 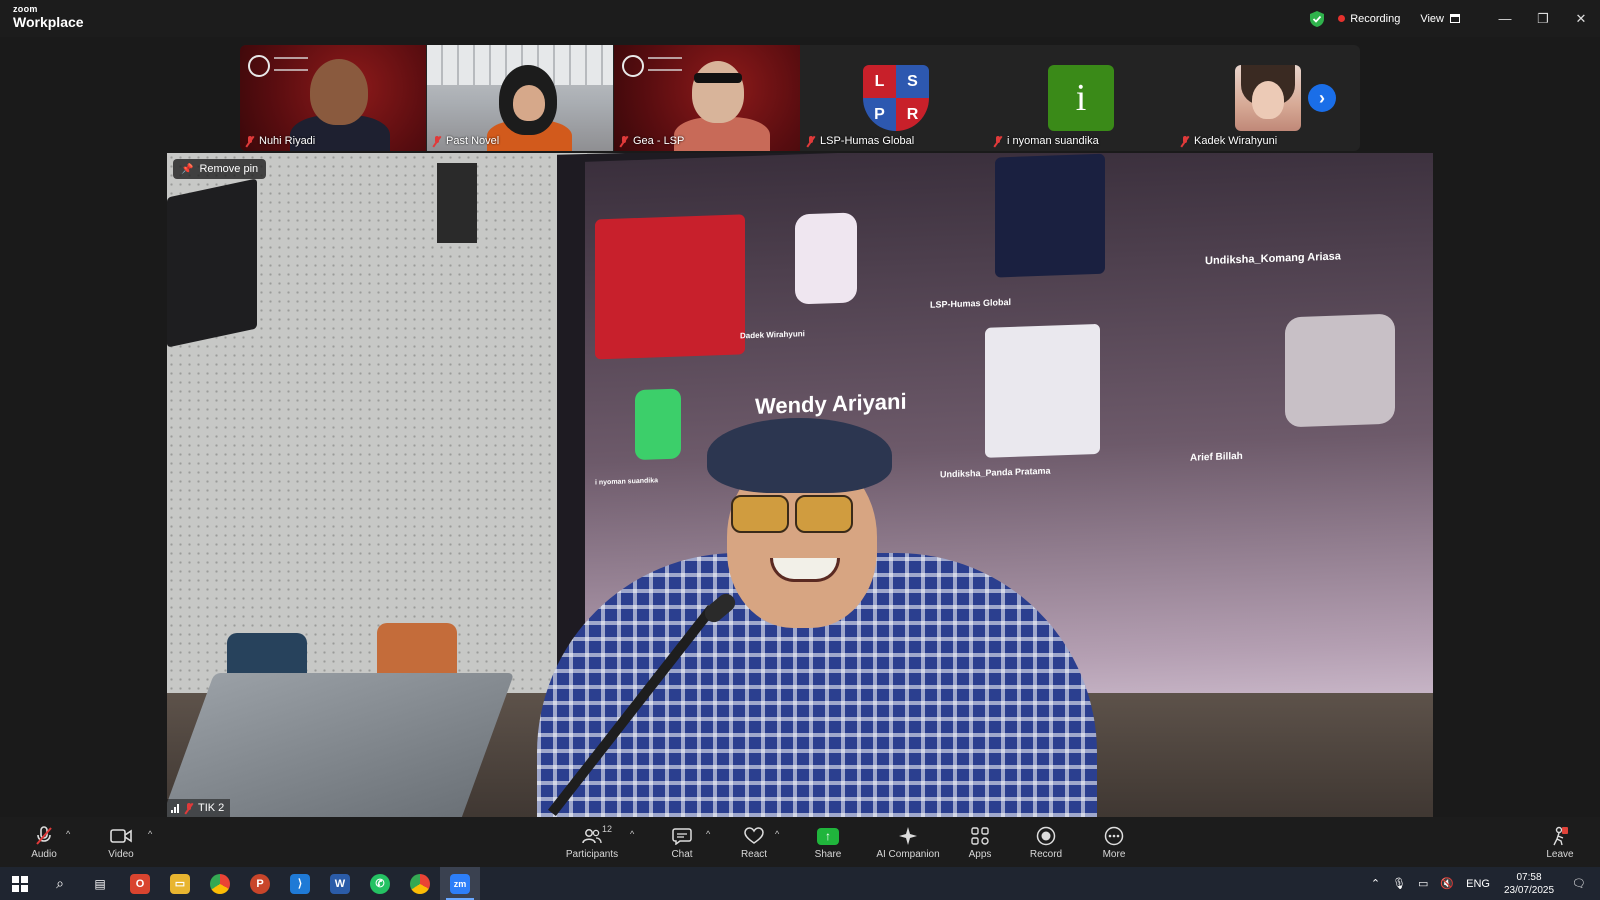 What do you see at coordinates (879, 81) in the screenshot?
I see `lspr-letter: L` at bounding box center [879, 81].